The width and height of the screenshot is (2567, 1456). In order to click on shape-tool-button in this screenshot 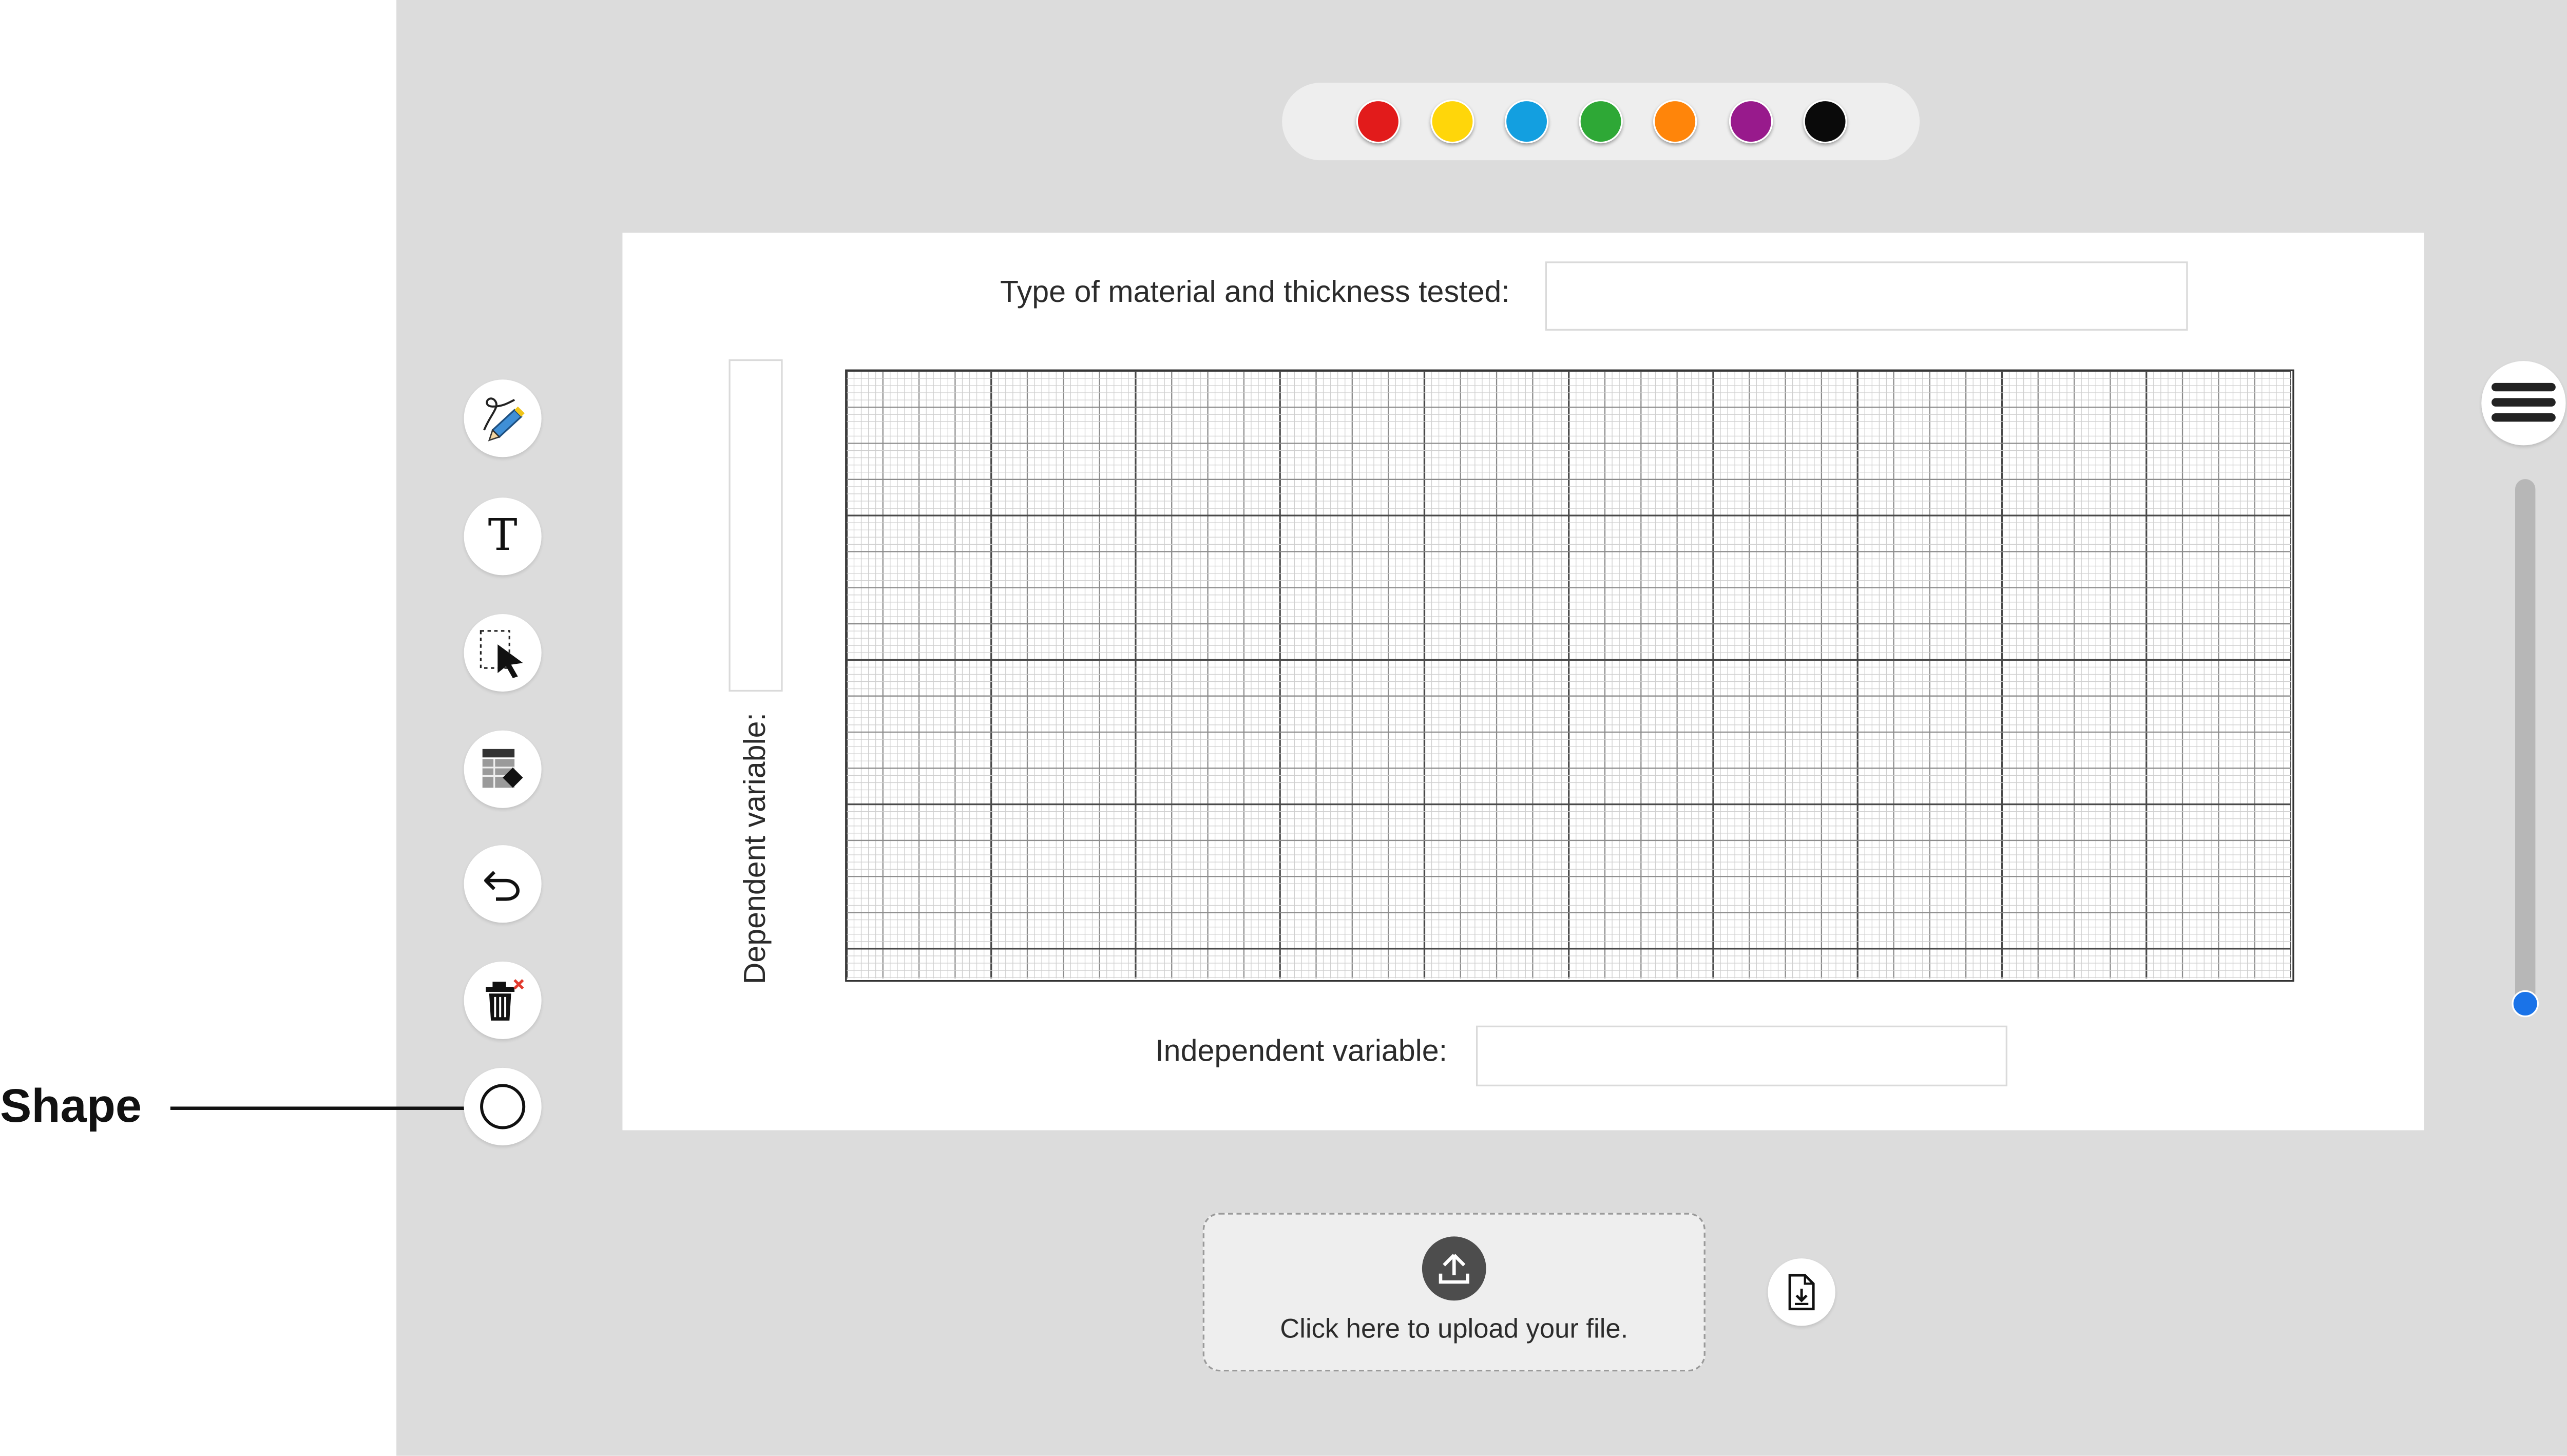, I will do `click(503, 1106)`.